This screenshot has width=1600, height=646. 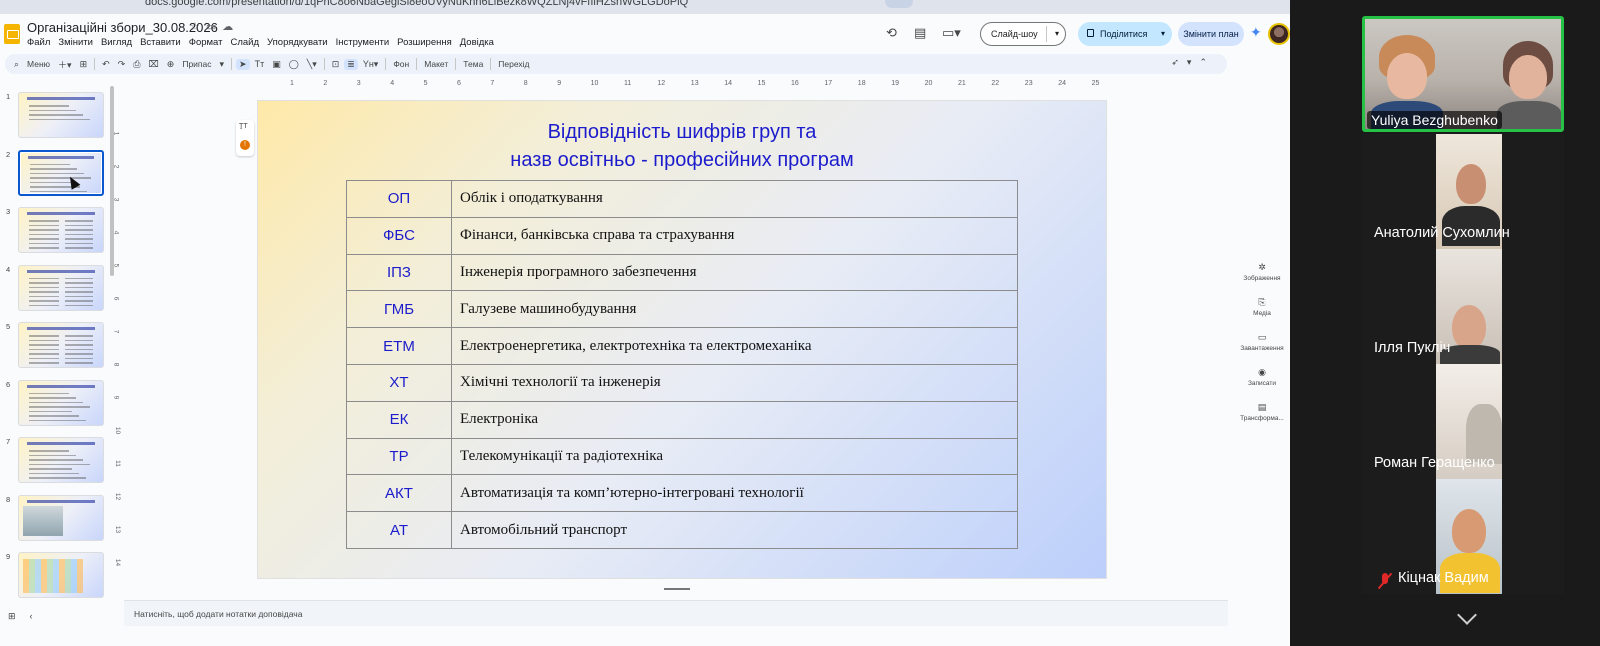 What do you see at coordinates (1463, 536) in the screenshot?
I see `participant-tile: Кіцнак Вадим` at bounding box center [1463, 536].